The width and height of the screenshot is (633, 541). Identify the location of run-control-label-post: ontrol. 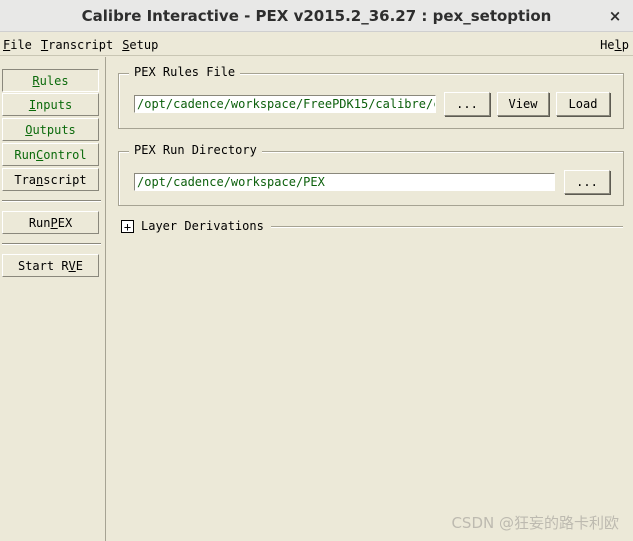
(65, 154).